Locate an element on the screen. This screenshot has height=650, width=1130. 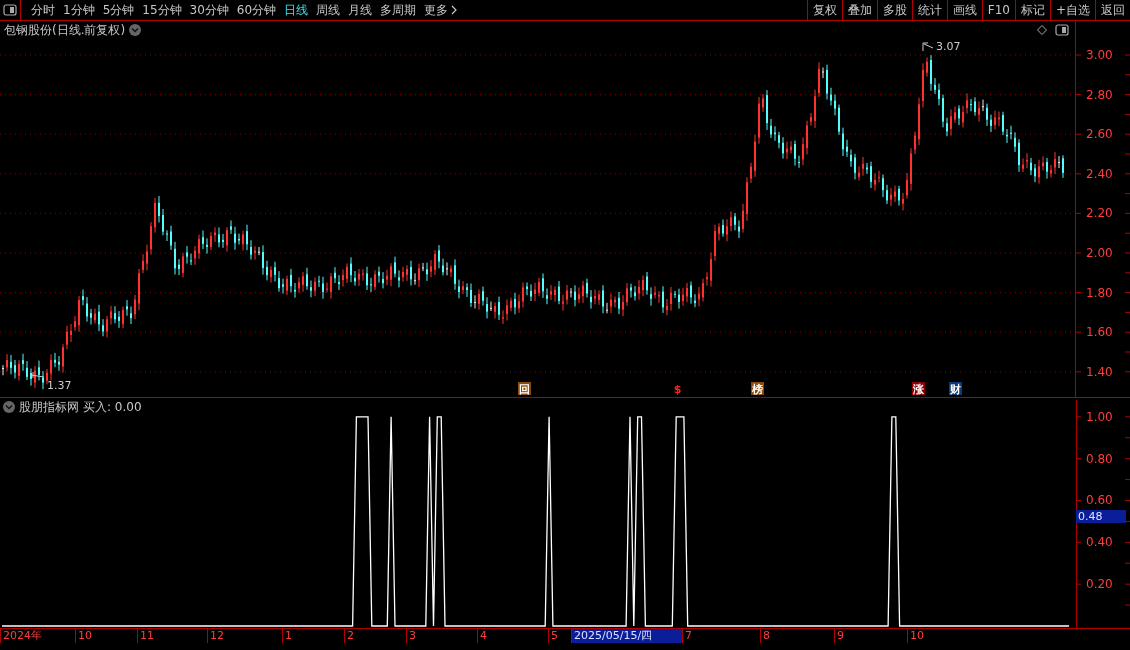
indicator-name: 股朋指标网 is located at coordinates (49, 407).